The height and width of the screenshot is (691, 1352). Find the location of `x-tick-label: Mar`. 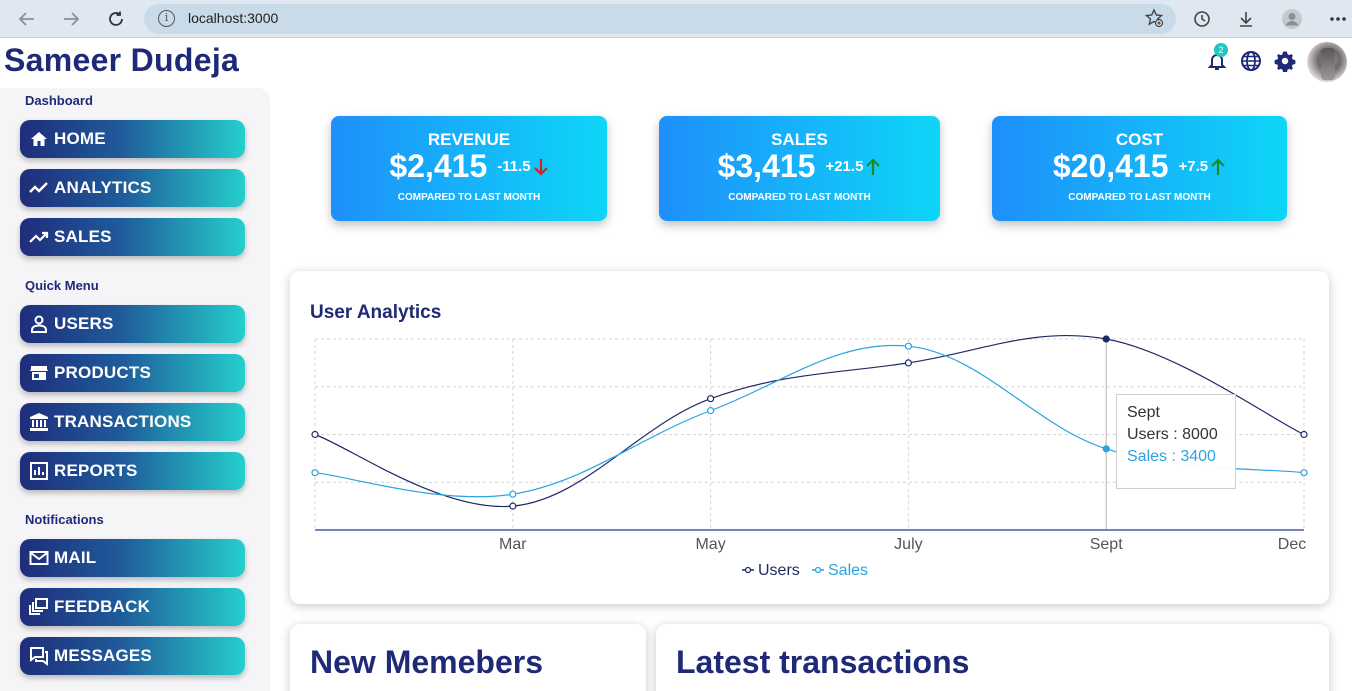

x-tick-label: Mar is located at coordinates (513, 544).